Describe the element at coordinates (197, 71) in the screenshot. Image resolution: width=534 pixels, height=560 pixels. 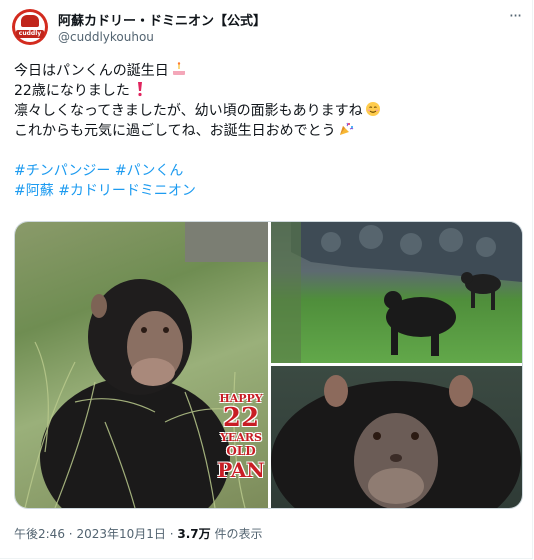
I see `tweet-line-1: 今日はパンくんの誕生日` at that location.